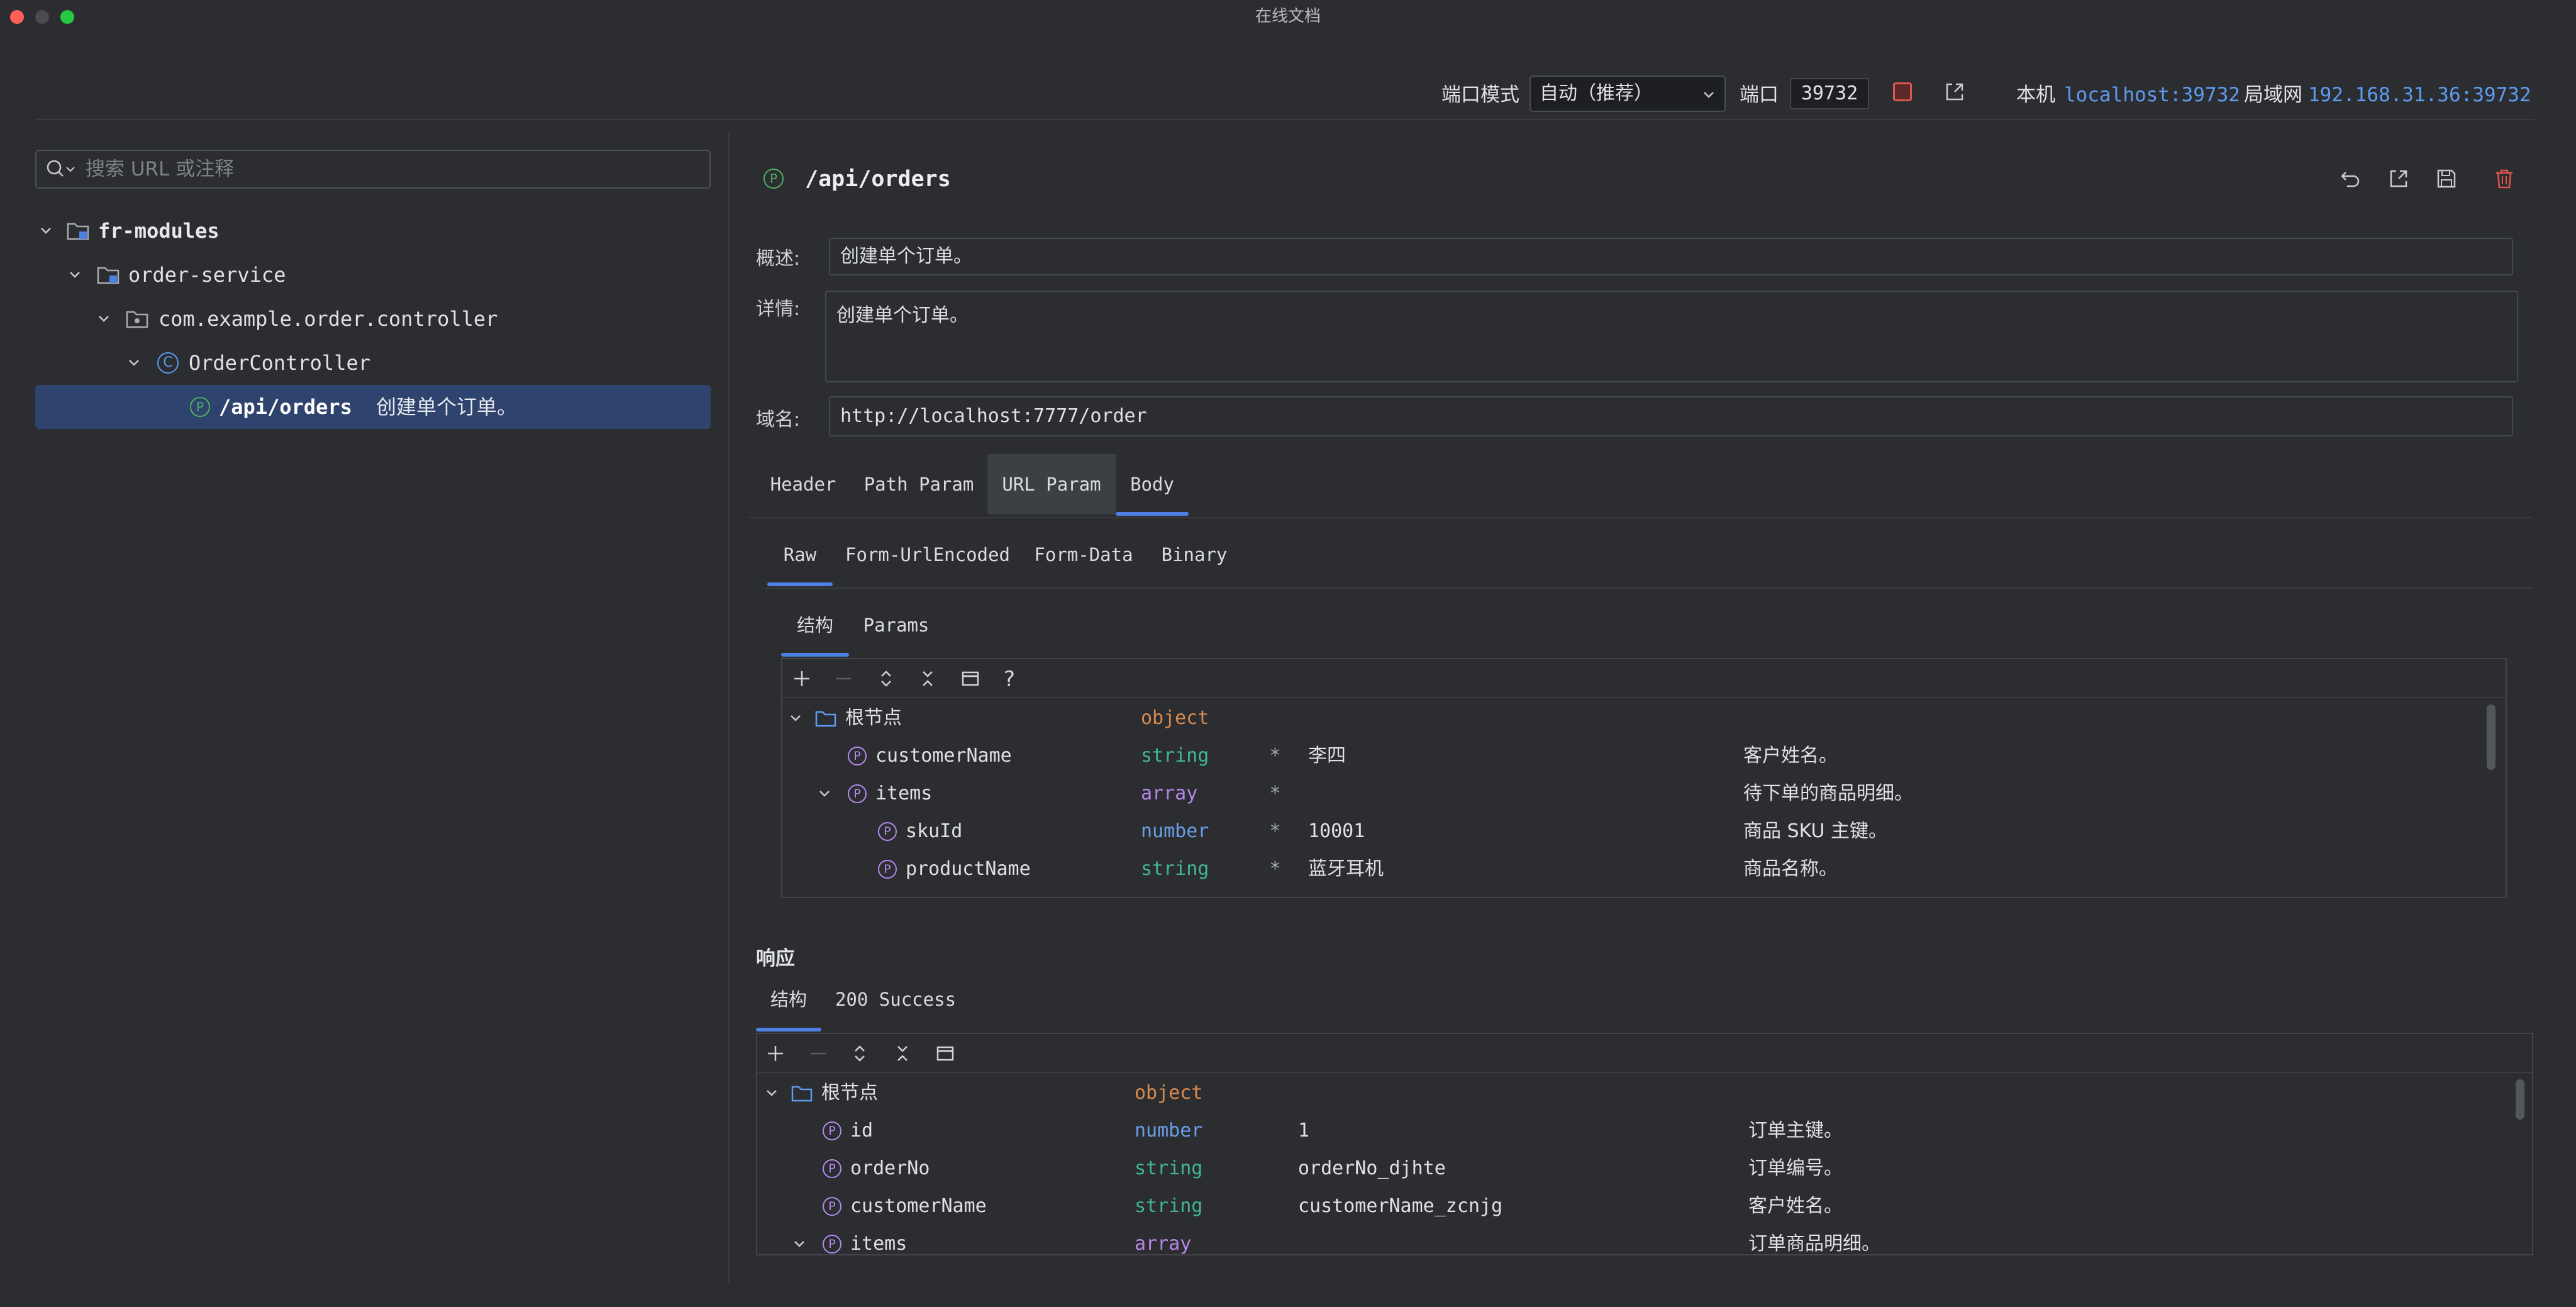 This screenshot has width=2576, height=1307. Describe the element at coordinates (394, 169) in the screenshot. I see `search-input: 搜索 URL 或注释` at that location.